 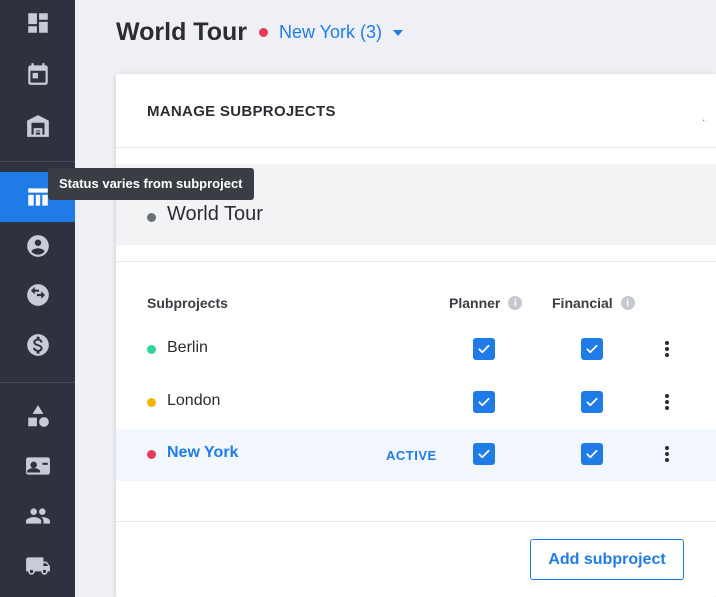 I want to click on column-header-subprojects-label: Subprojects, so click(x=187, y=303).